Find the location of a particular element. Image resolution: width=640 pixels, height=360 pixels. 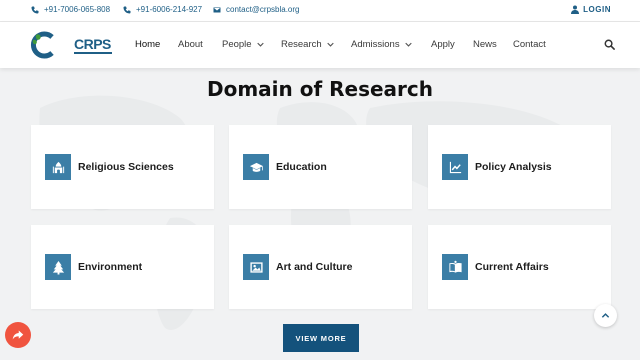

nav-people-label: People is located at coordinates (237, 44).